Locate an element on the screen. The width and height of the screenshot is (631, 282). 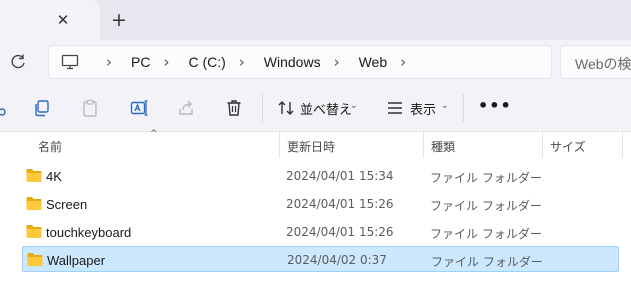
breadcrumb-pc: PC is located at coordinates (140, 62).